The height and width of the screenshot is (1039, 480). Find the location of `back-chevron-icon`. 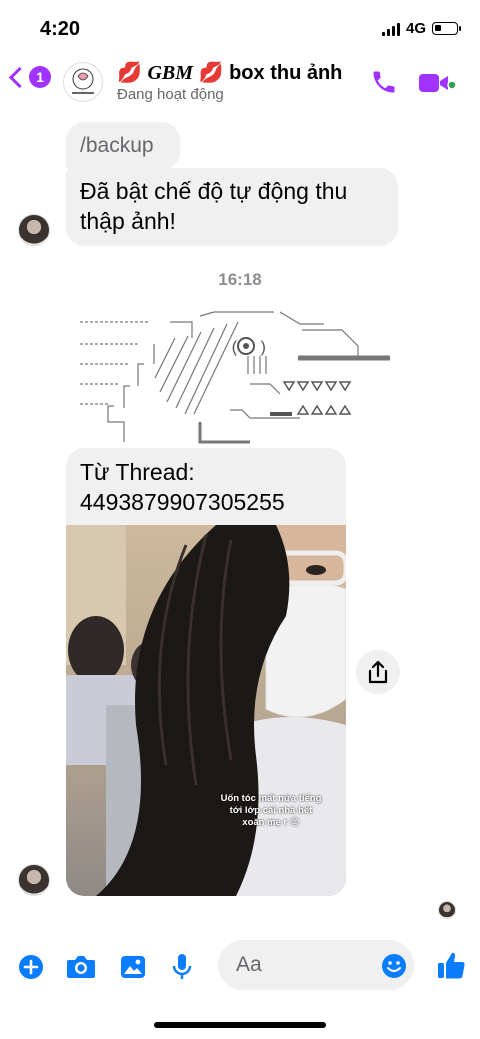

back-chevron-icon is located at coordinates (19, 77).